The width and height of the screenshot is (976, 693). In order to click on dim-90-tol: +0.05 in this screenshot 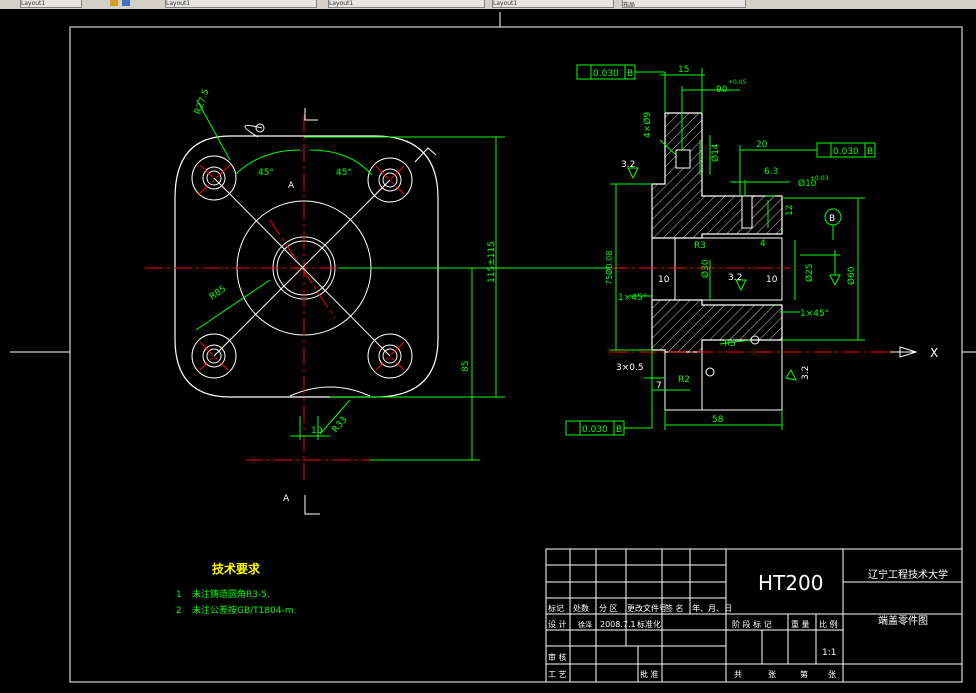, I will do `click(737, 82)`.